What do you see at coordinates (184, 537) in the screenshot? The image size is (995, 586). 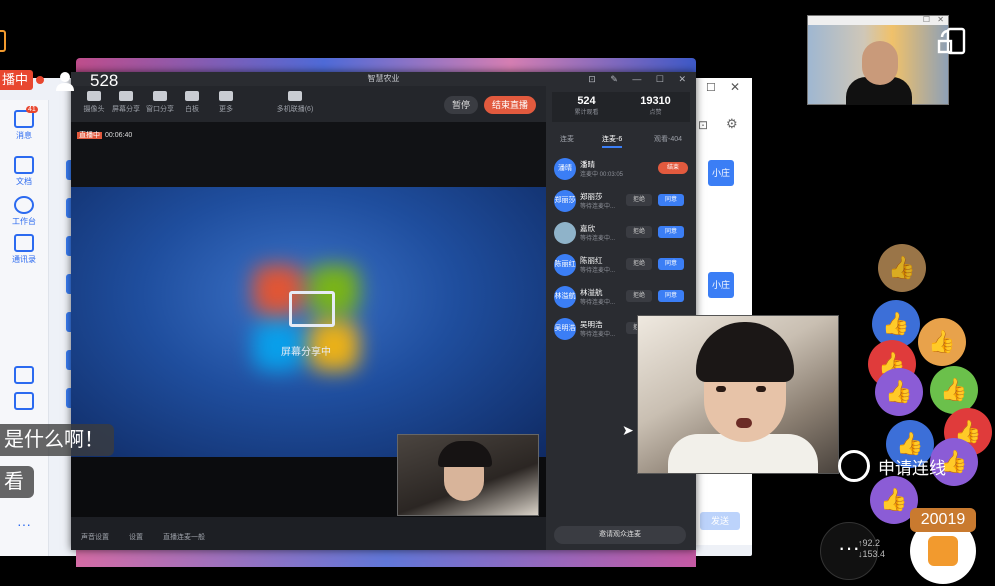 I see `connection-quality: 直播连麦一般` at bounding box center [184, 537].